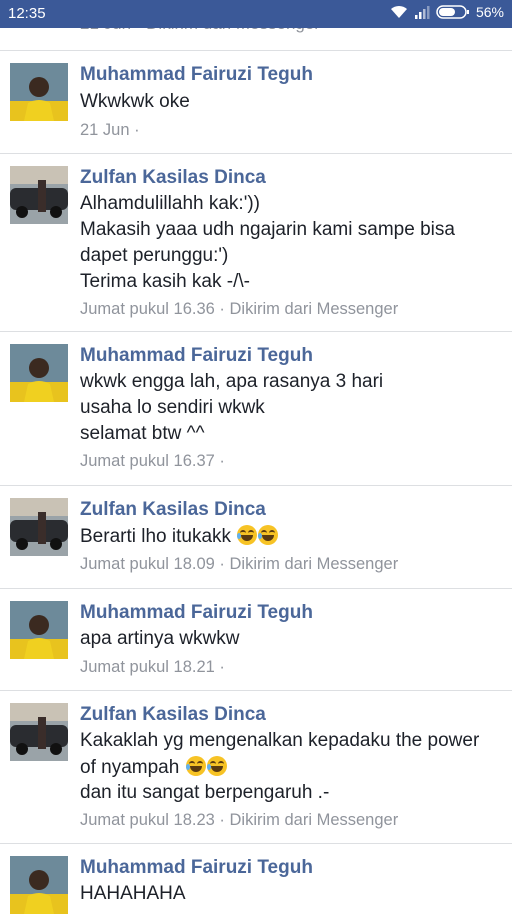 This screenshot has width=512, height=914. I want to click on comment-text: usaha lo sendiri wkwk, so click(172, 407).